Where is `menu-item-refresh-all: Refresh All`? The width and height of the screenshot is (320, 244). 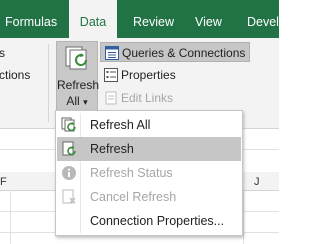
menu-item-refresh-all: Refresh All is located at coordinates (149, 125).